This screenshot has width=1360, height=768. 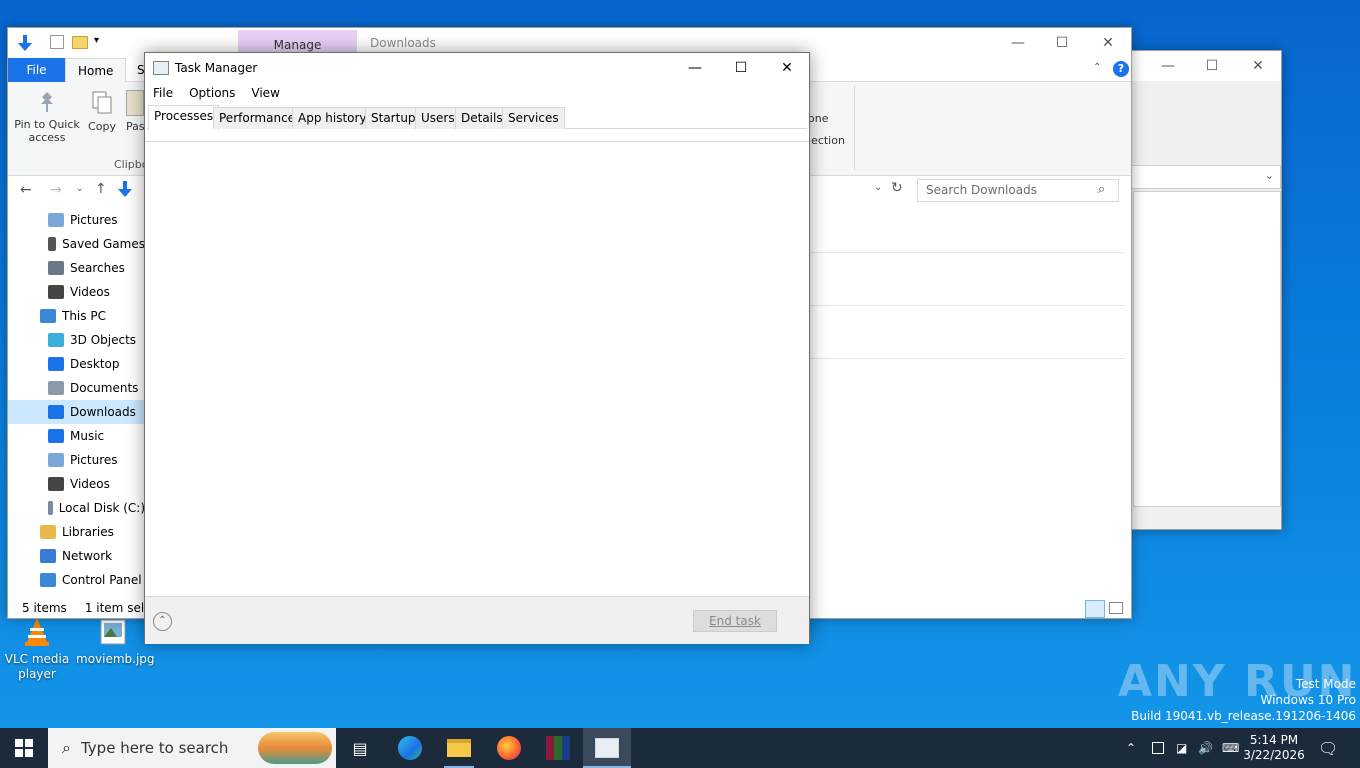 I want to click on firefox-icon, so click(x=509, y=748).